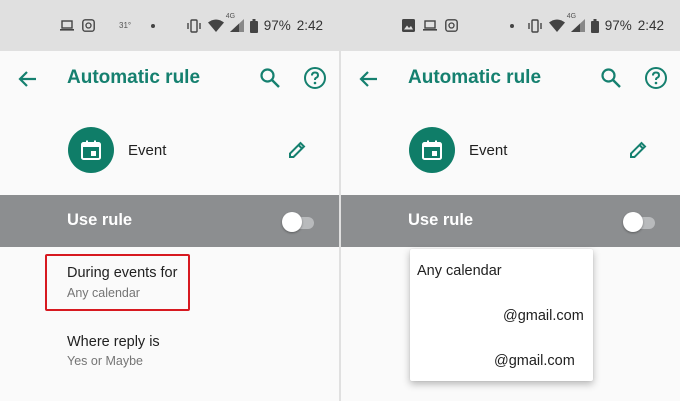  What do you see at coordinates (543, 316) in the screenshot?
I see `calendar-option-gmail-1: @gmail.com` at bounding box center [543, 316].